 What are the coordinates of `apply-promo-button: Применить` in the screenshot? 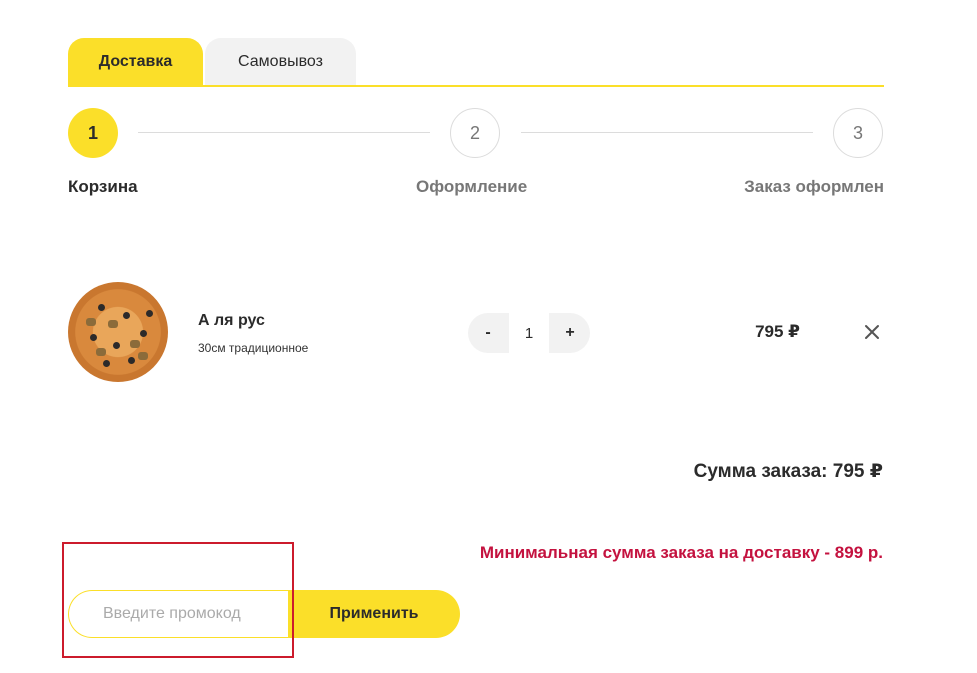 It's located at (374, 614).